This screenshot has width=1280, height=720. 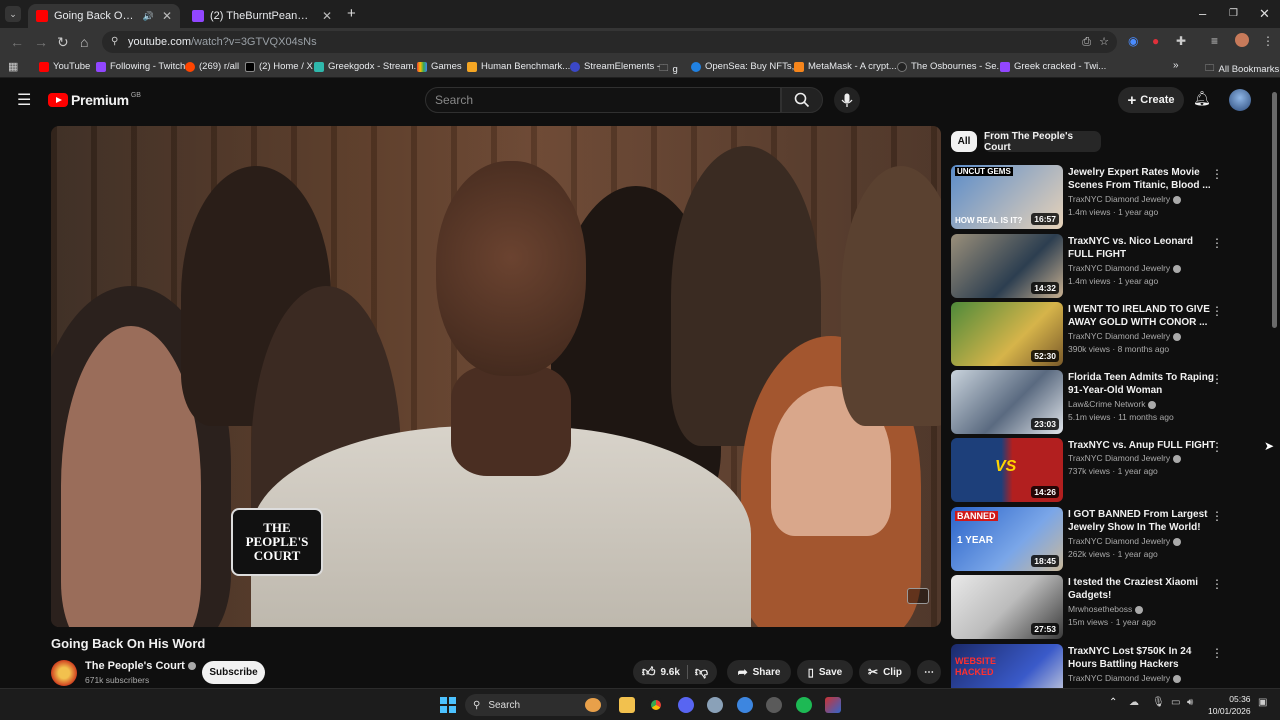 What do you see at coordinates (114, 42) in the screenshot?
I see `site-info-icon: ⚲` at bounding box center [114, 42].